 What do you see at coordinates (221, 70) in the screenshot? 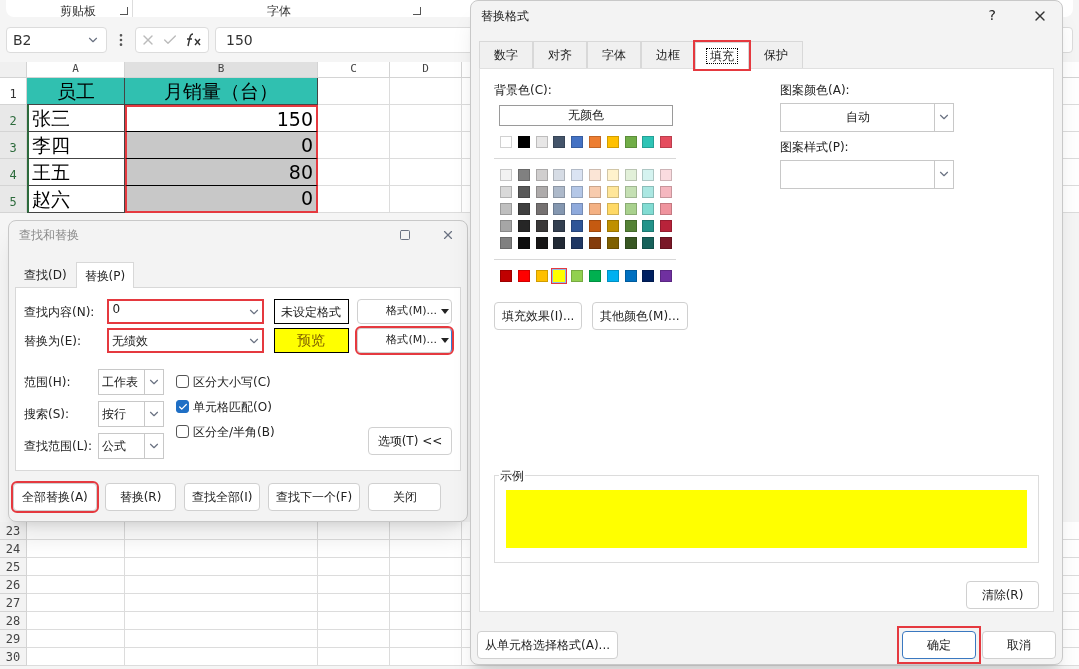
I see `column-header: B` at bounding box center [221, 70].